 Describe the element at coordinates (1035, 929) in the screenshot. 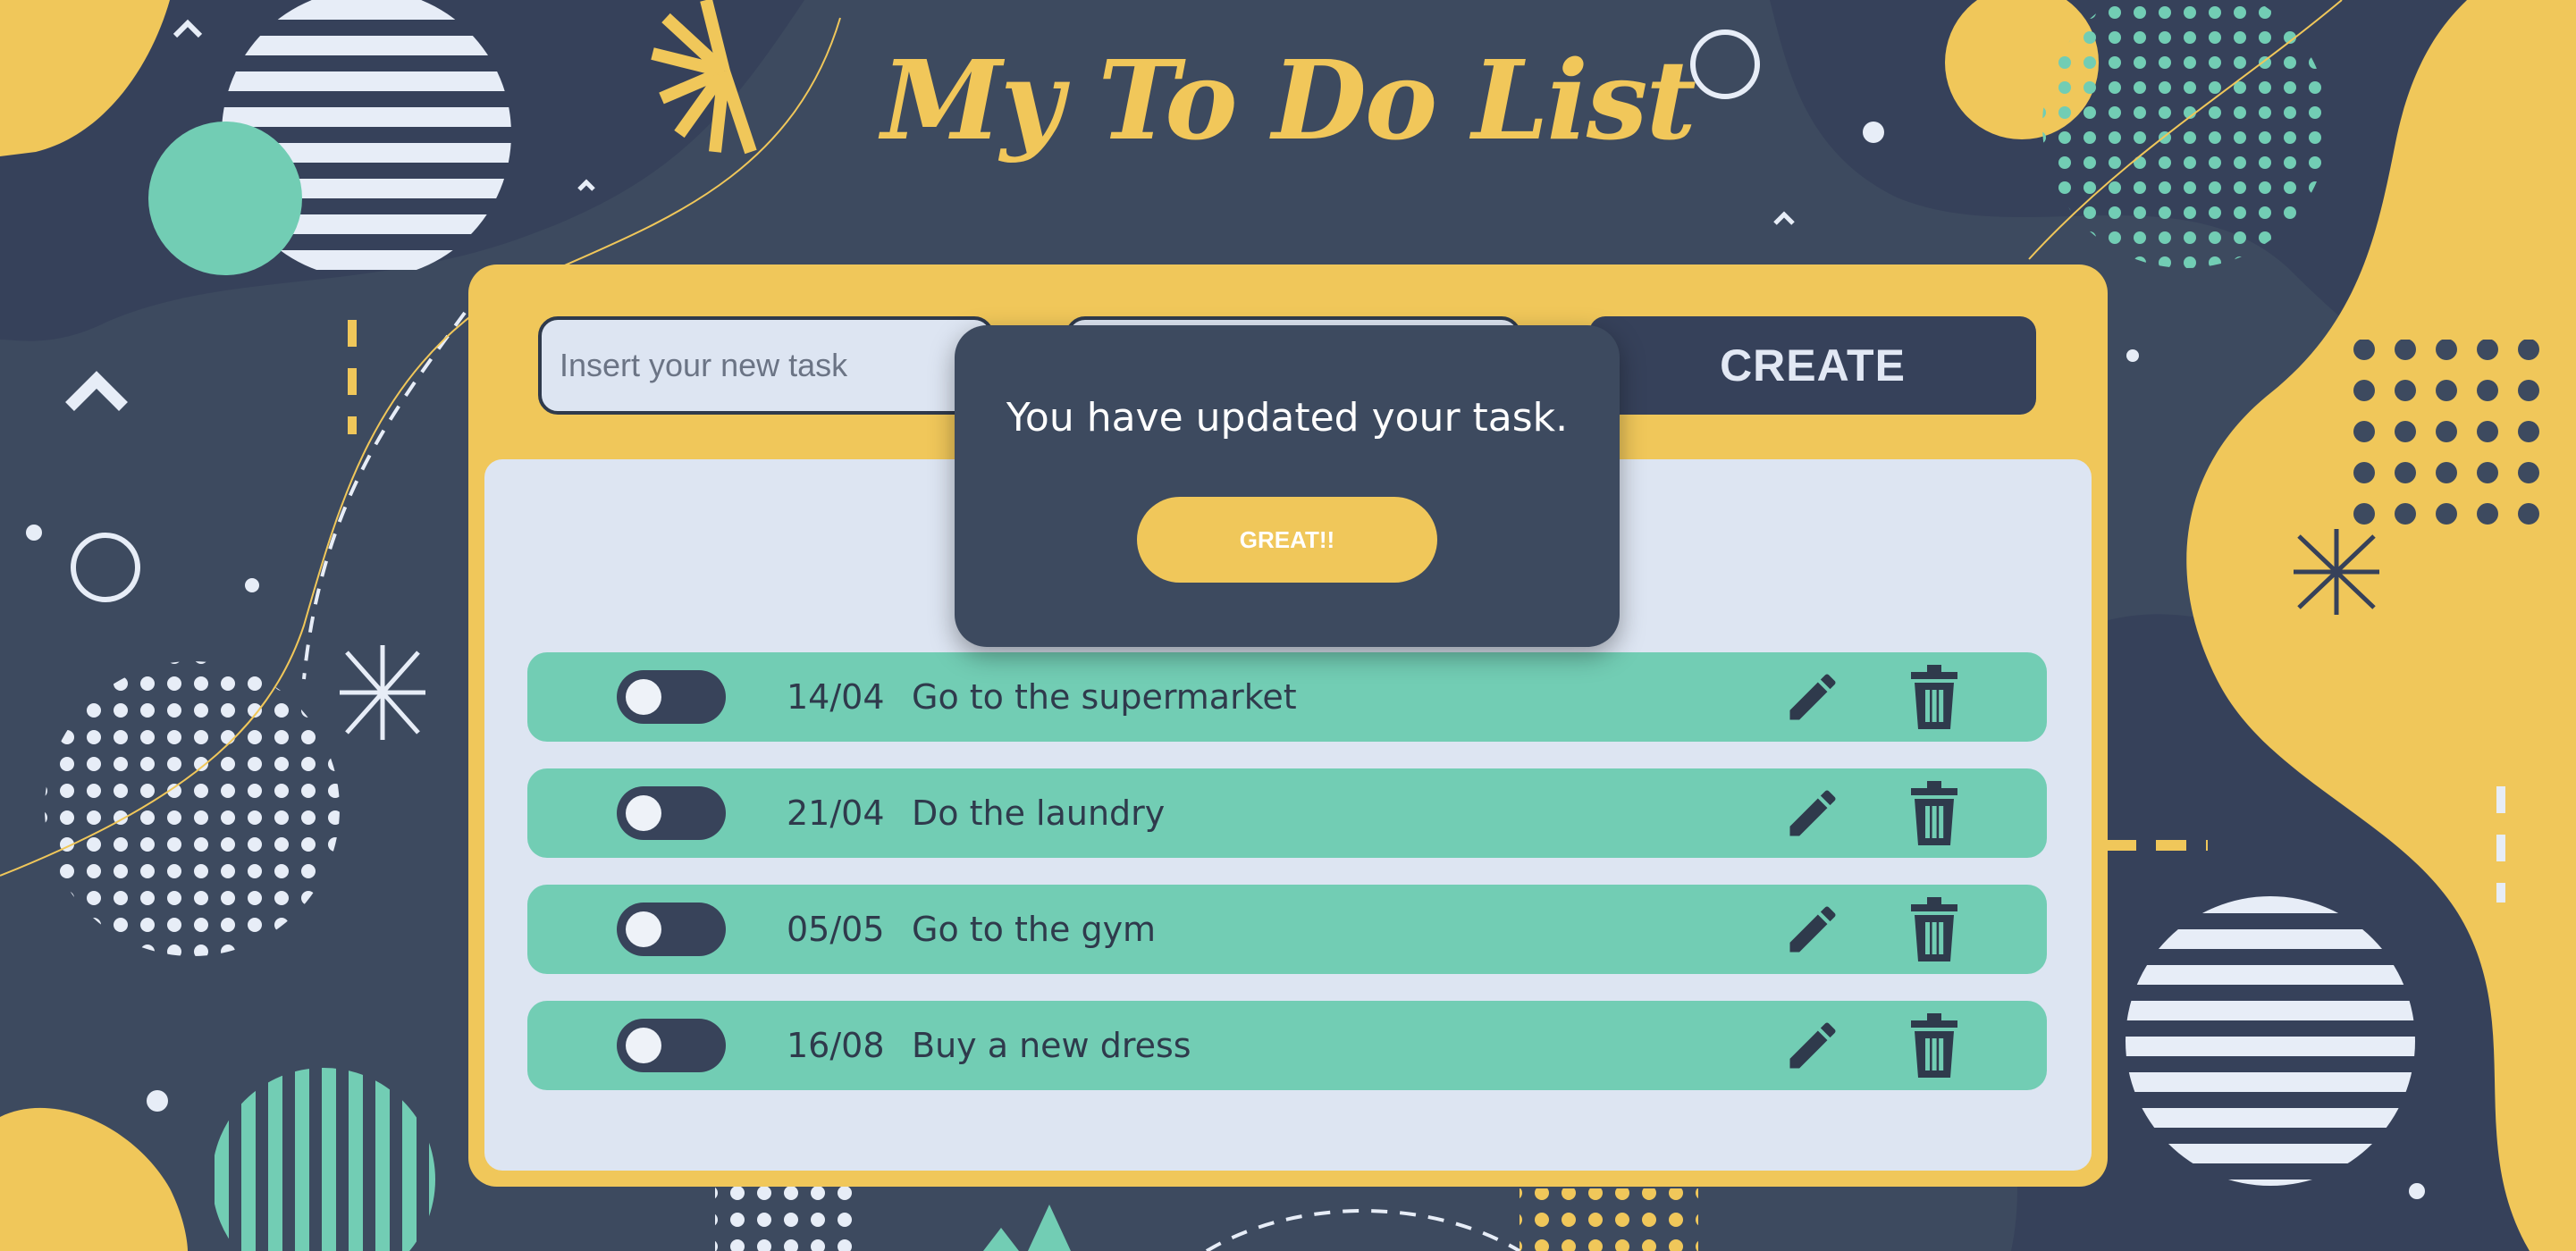

I see `task-text: Go to the gym` at that location.